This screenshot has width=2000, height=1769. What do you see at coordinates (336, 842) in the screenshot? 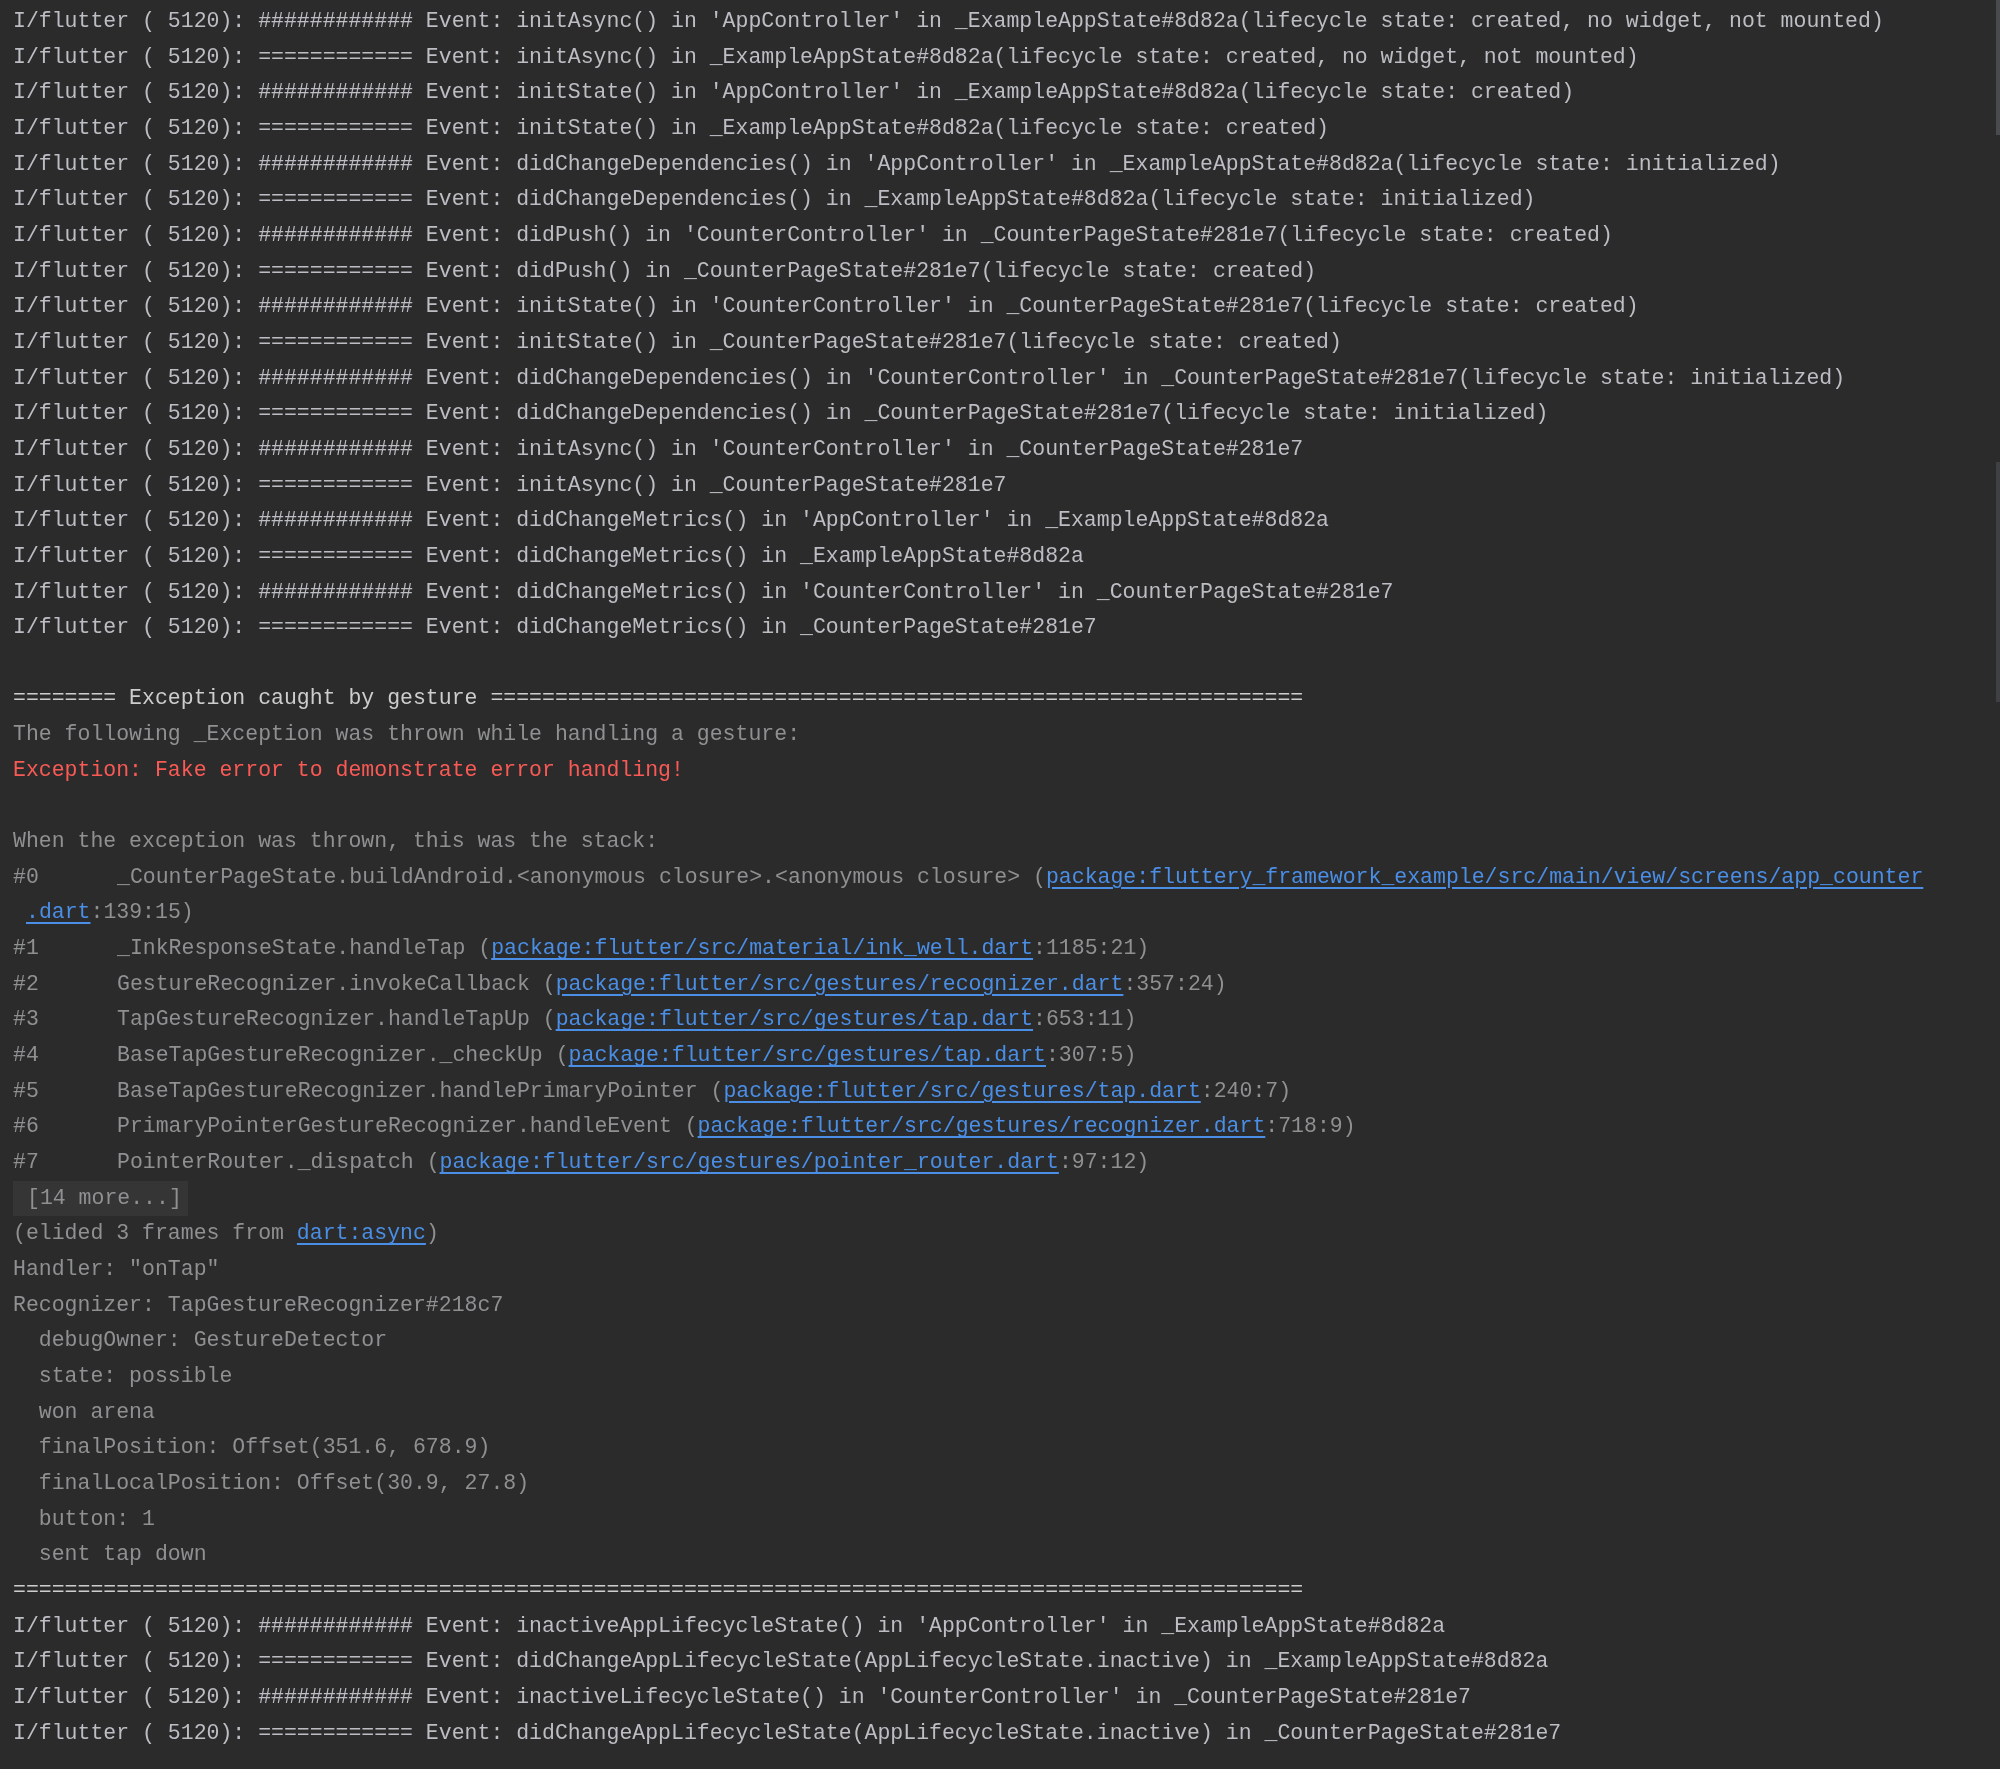
I see `trace-line: When the exception was thrown, this was the stack:` at bounding box center [336, 842].